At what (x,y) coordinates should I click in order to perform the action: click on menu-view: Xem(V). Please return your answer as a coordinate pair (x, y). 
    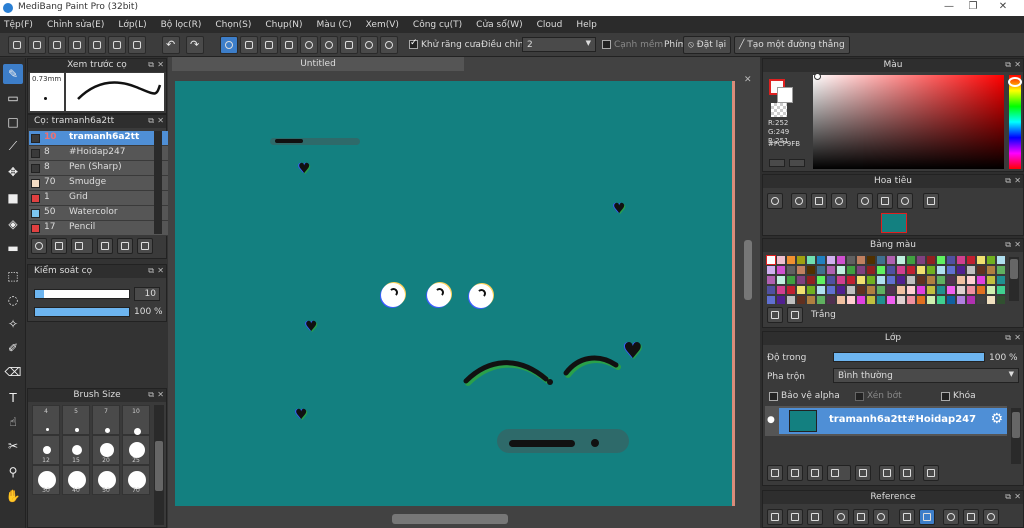
    Looking at the image, I should click on (382, 25).